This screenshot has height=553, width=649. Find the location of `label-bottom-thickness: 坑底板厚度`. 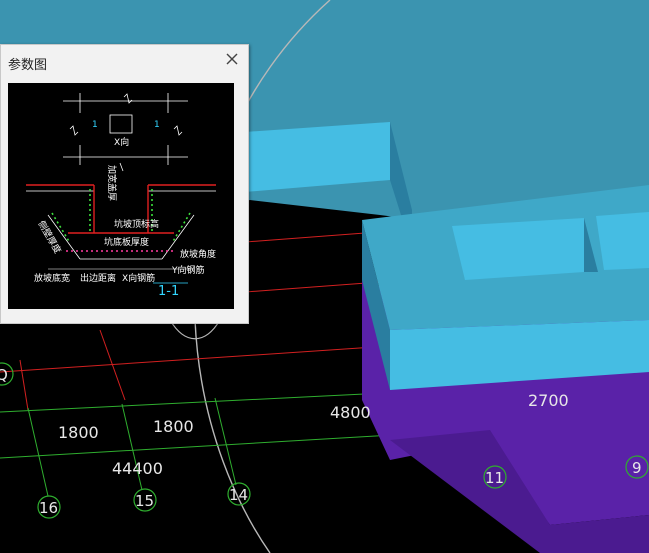

label-bottom-thickness: 坑底板厚度 is located at coordinates (126, 242).